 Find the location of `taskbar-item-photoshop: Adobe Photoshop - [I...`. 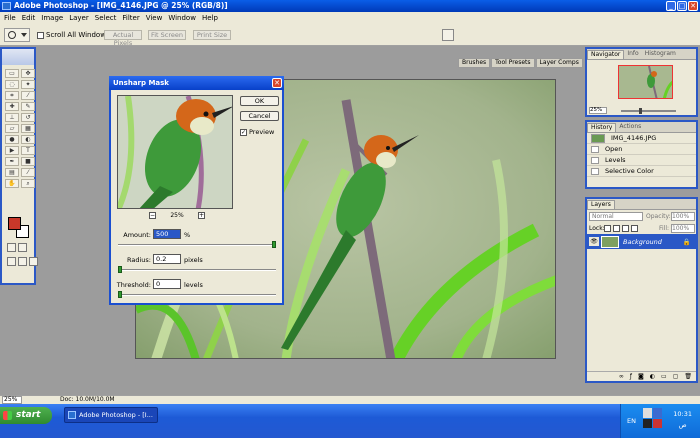

taskbar-item-photoshop: Adobe Photoshop - [I... is located at coordinates (111, 415).